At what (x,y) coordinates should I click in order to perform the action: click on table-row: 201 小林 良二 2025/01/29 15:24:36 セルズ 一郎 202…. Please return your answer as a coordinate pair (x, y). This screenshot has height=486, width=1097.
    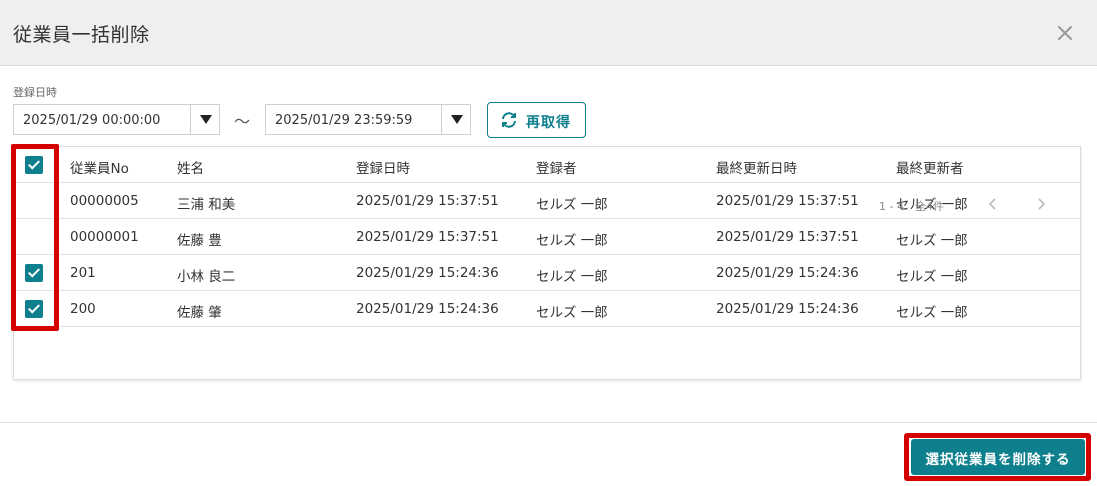
    Looking at the image, I should click on (547, 273).